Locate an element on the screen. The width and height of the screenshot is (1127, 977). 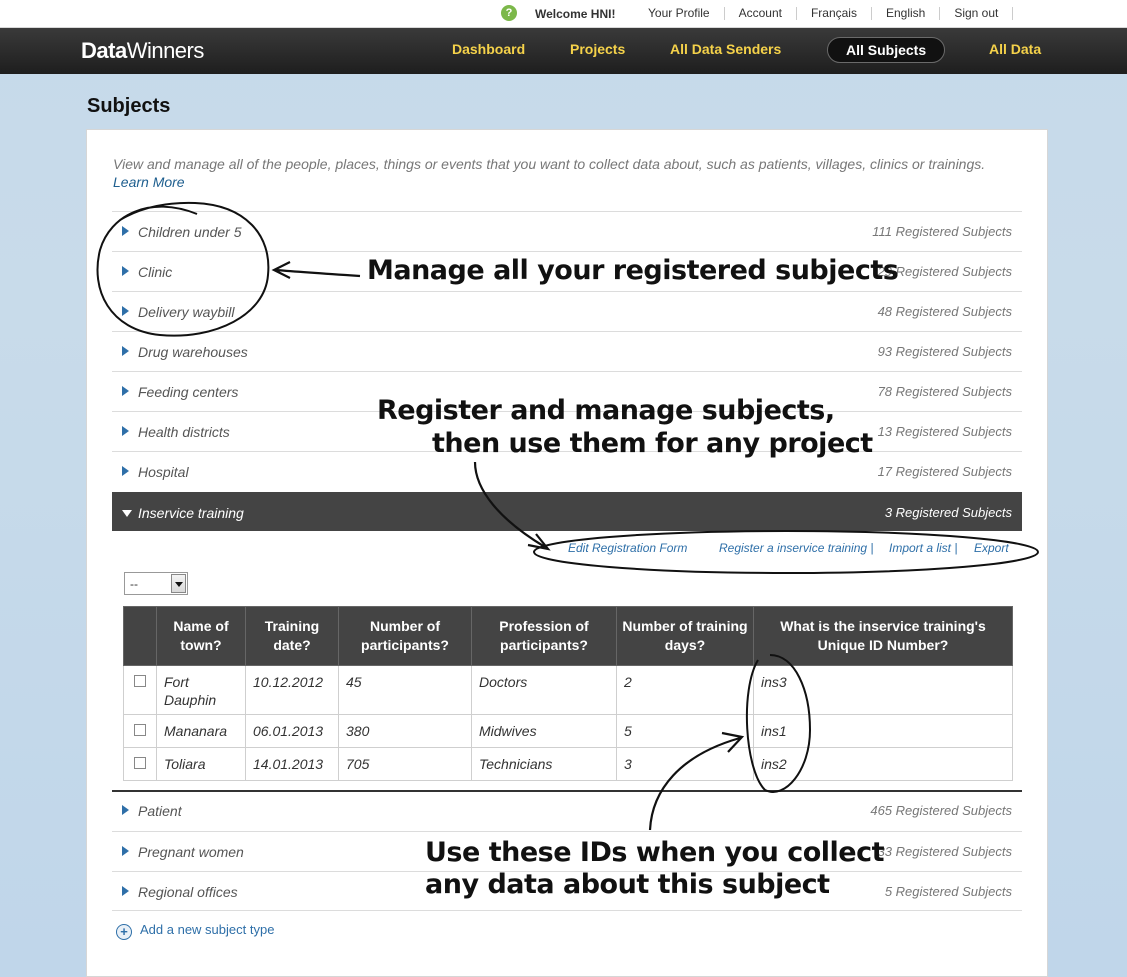
account-link: Account is located at coordinates (761, 13).